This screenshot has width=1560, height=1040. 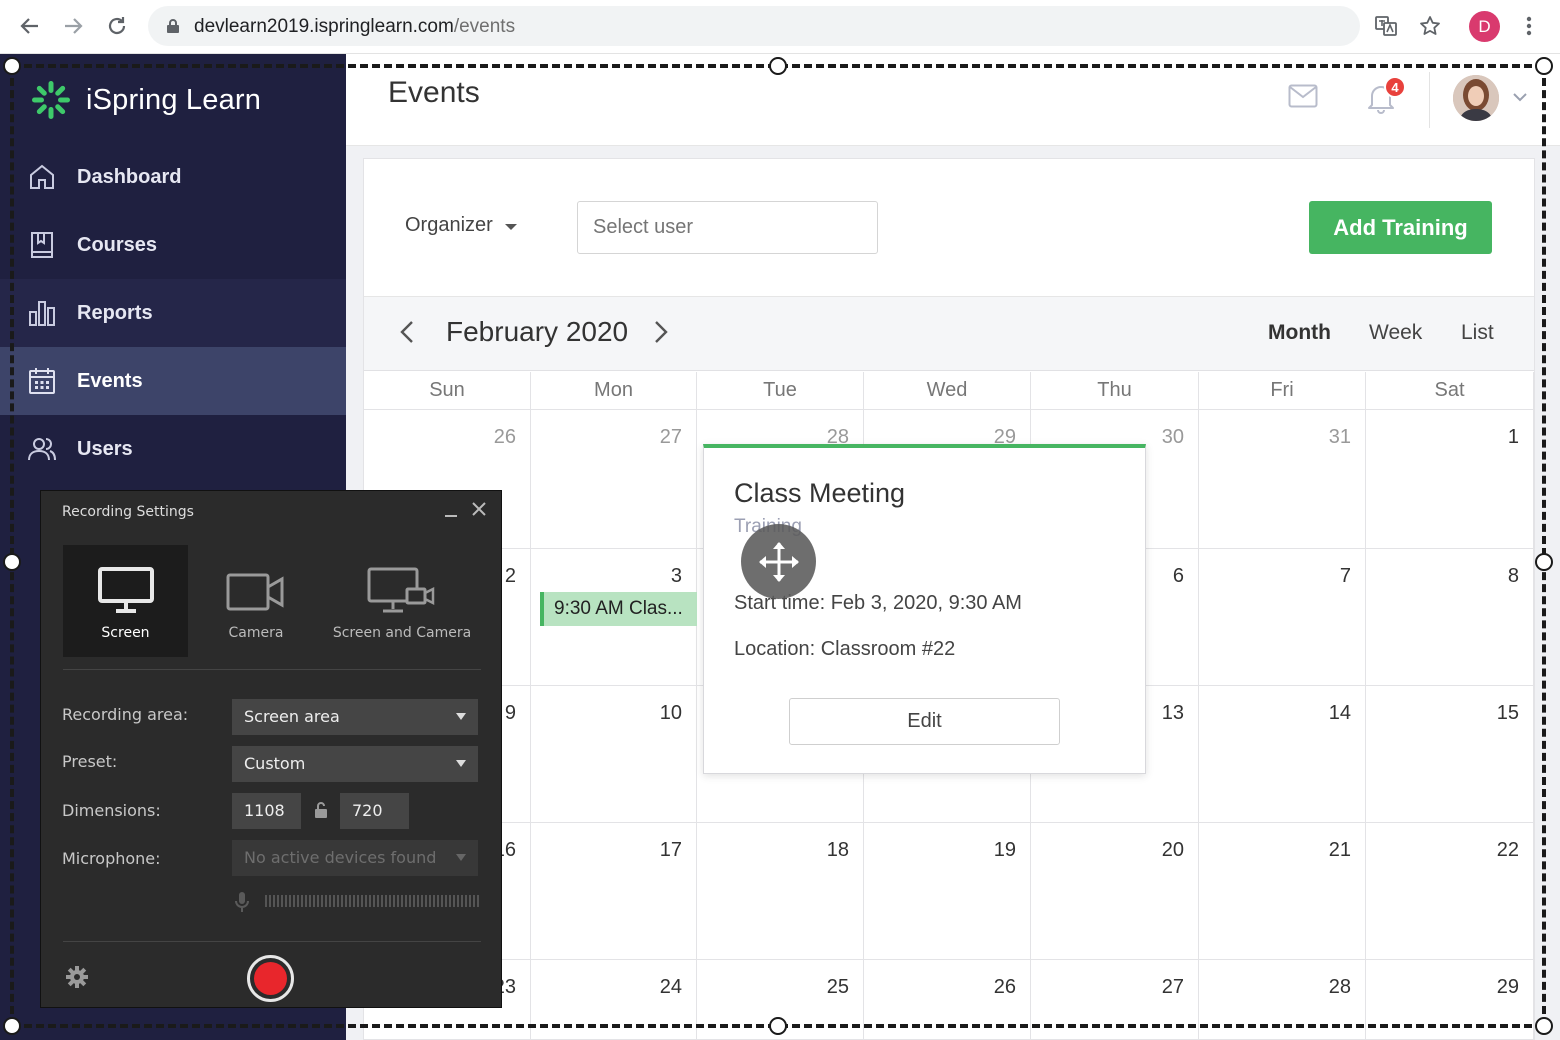 I want to click on reload-icon, so click(x=117, y=26).